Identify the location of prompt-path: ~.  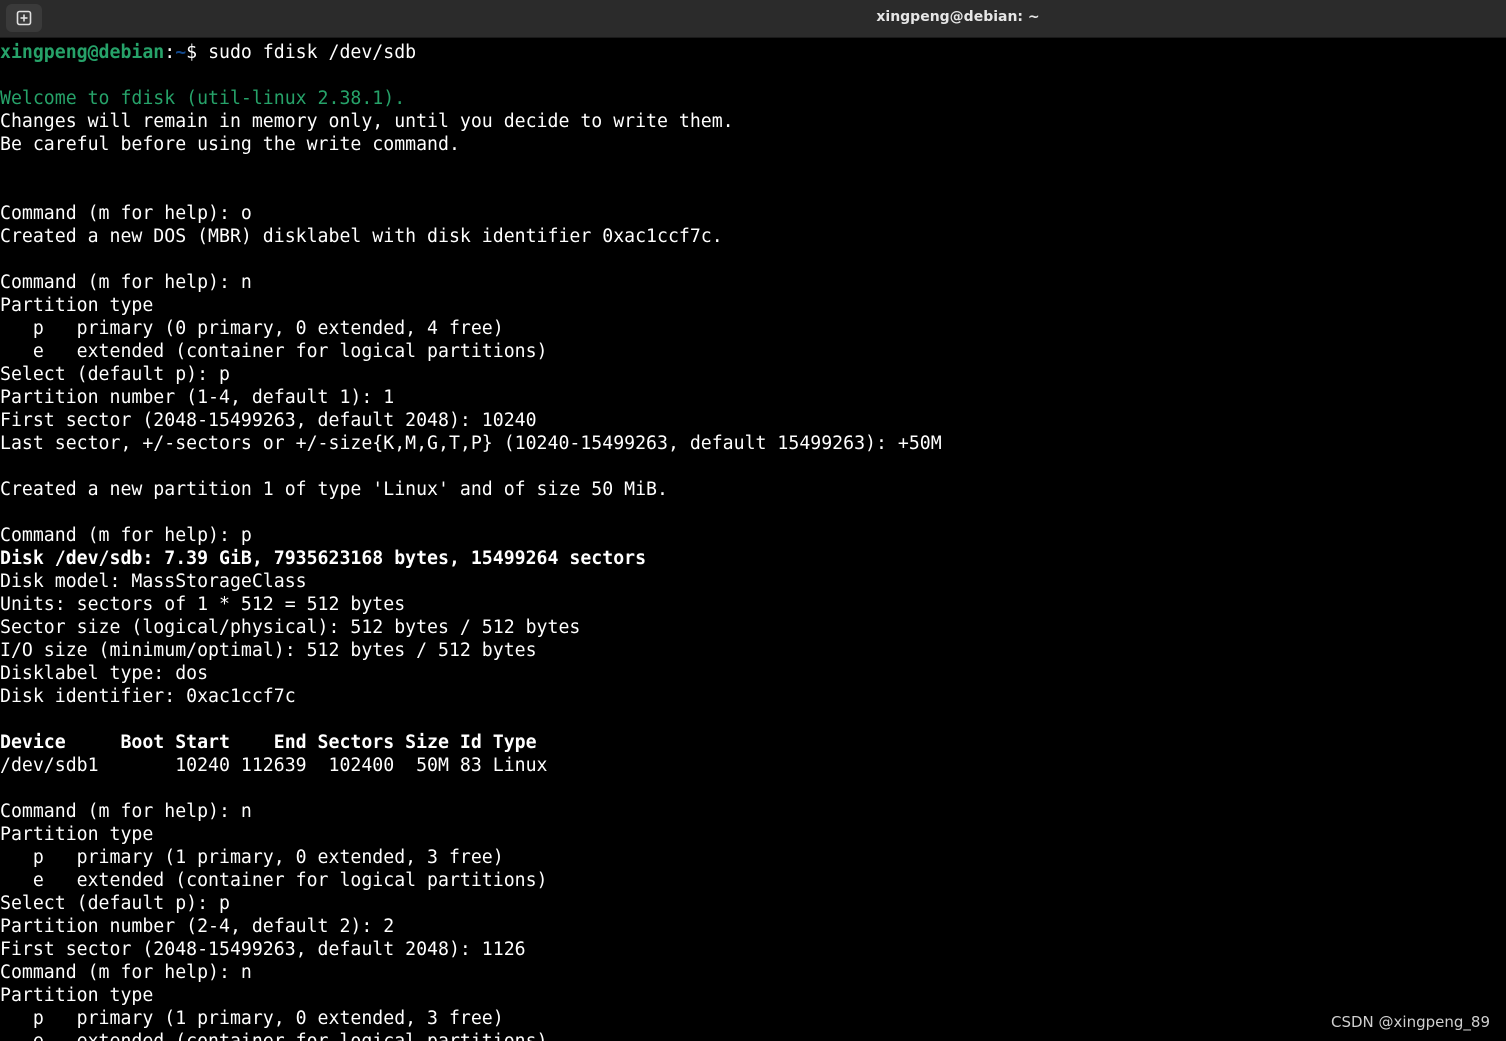
(181, 52).